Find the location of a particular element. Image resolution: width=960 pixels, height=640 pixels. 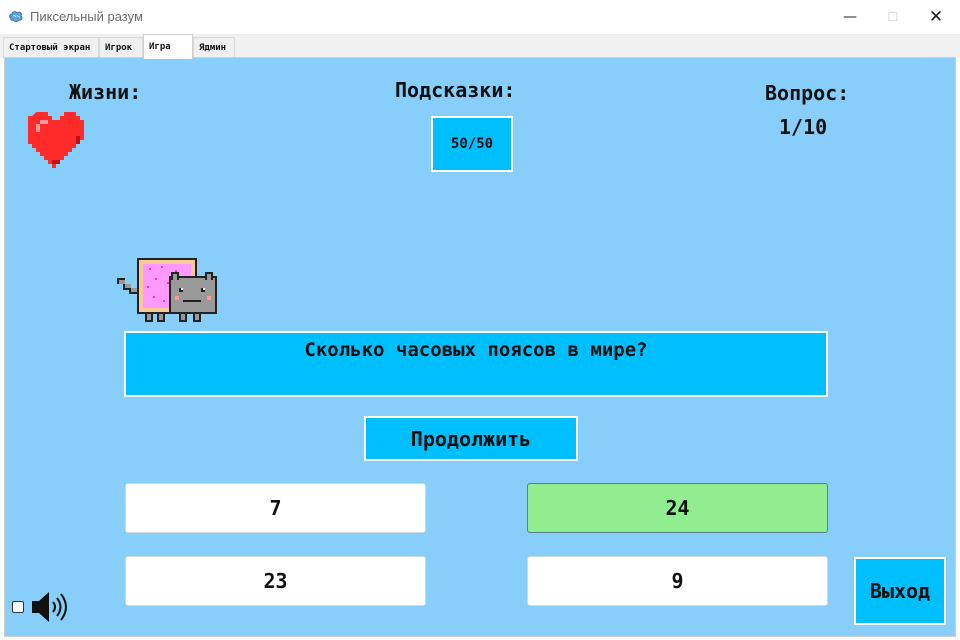

answer-button-1: 7 is located at coordinates (275, 508).